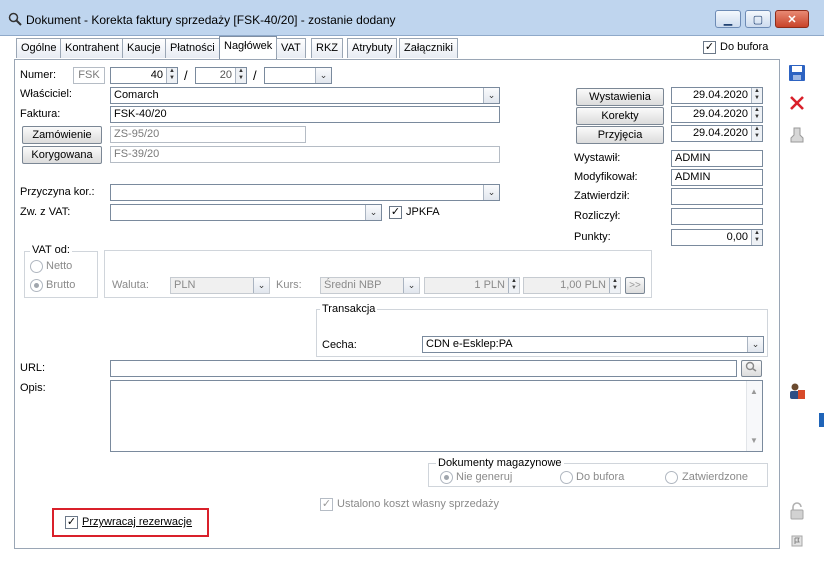 This screenshot has height=566, width=824. Describe the element at coordinates (36, 285) in the screenshot. I see `brutto-radio` at that location.